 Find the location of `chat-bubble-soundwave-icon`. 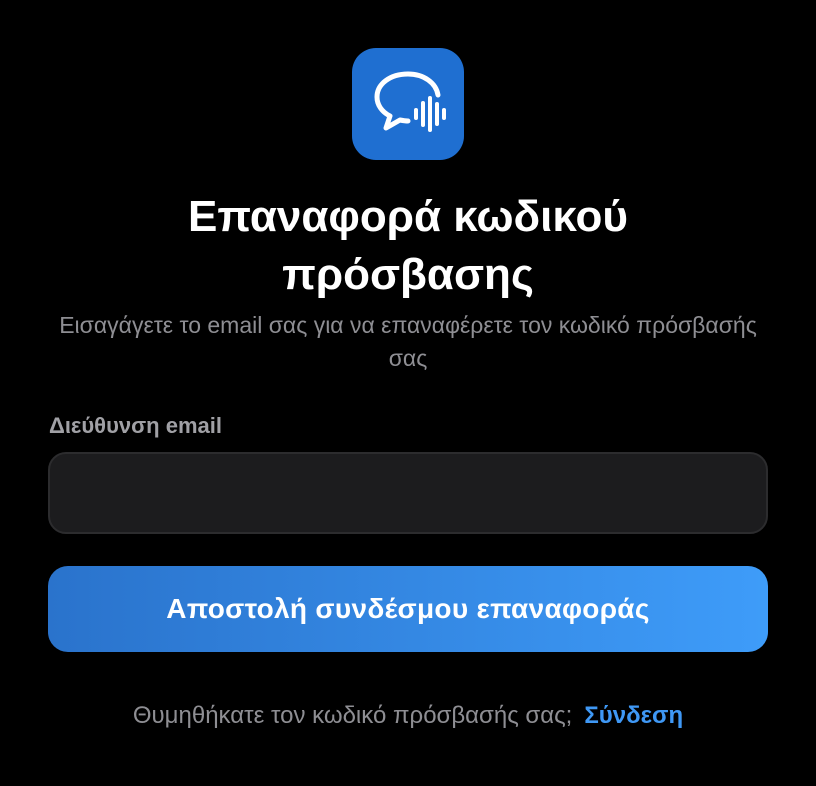

chat-bubble-soundwave-icon is located at coordinates (410, 101).